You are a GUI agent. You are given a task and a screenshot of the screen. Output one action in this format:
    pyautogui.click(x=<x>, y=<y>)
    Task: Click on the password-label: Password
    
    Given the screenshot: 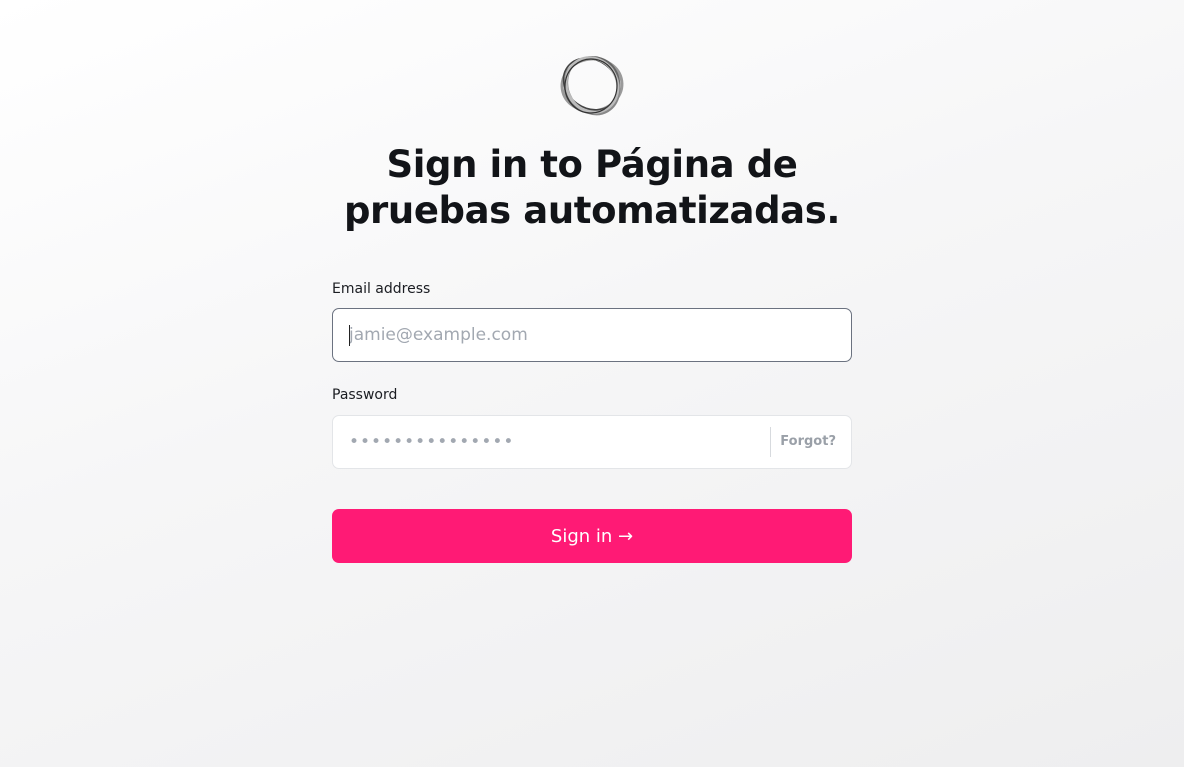 What is the action you would take?
    pyautogui.click(x=365, y=395)
    